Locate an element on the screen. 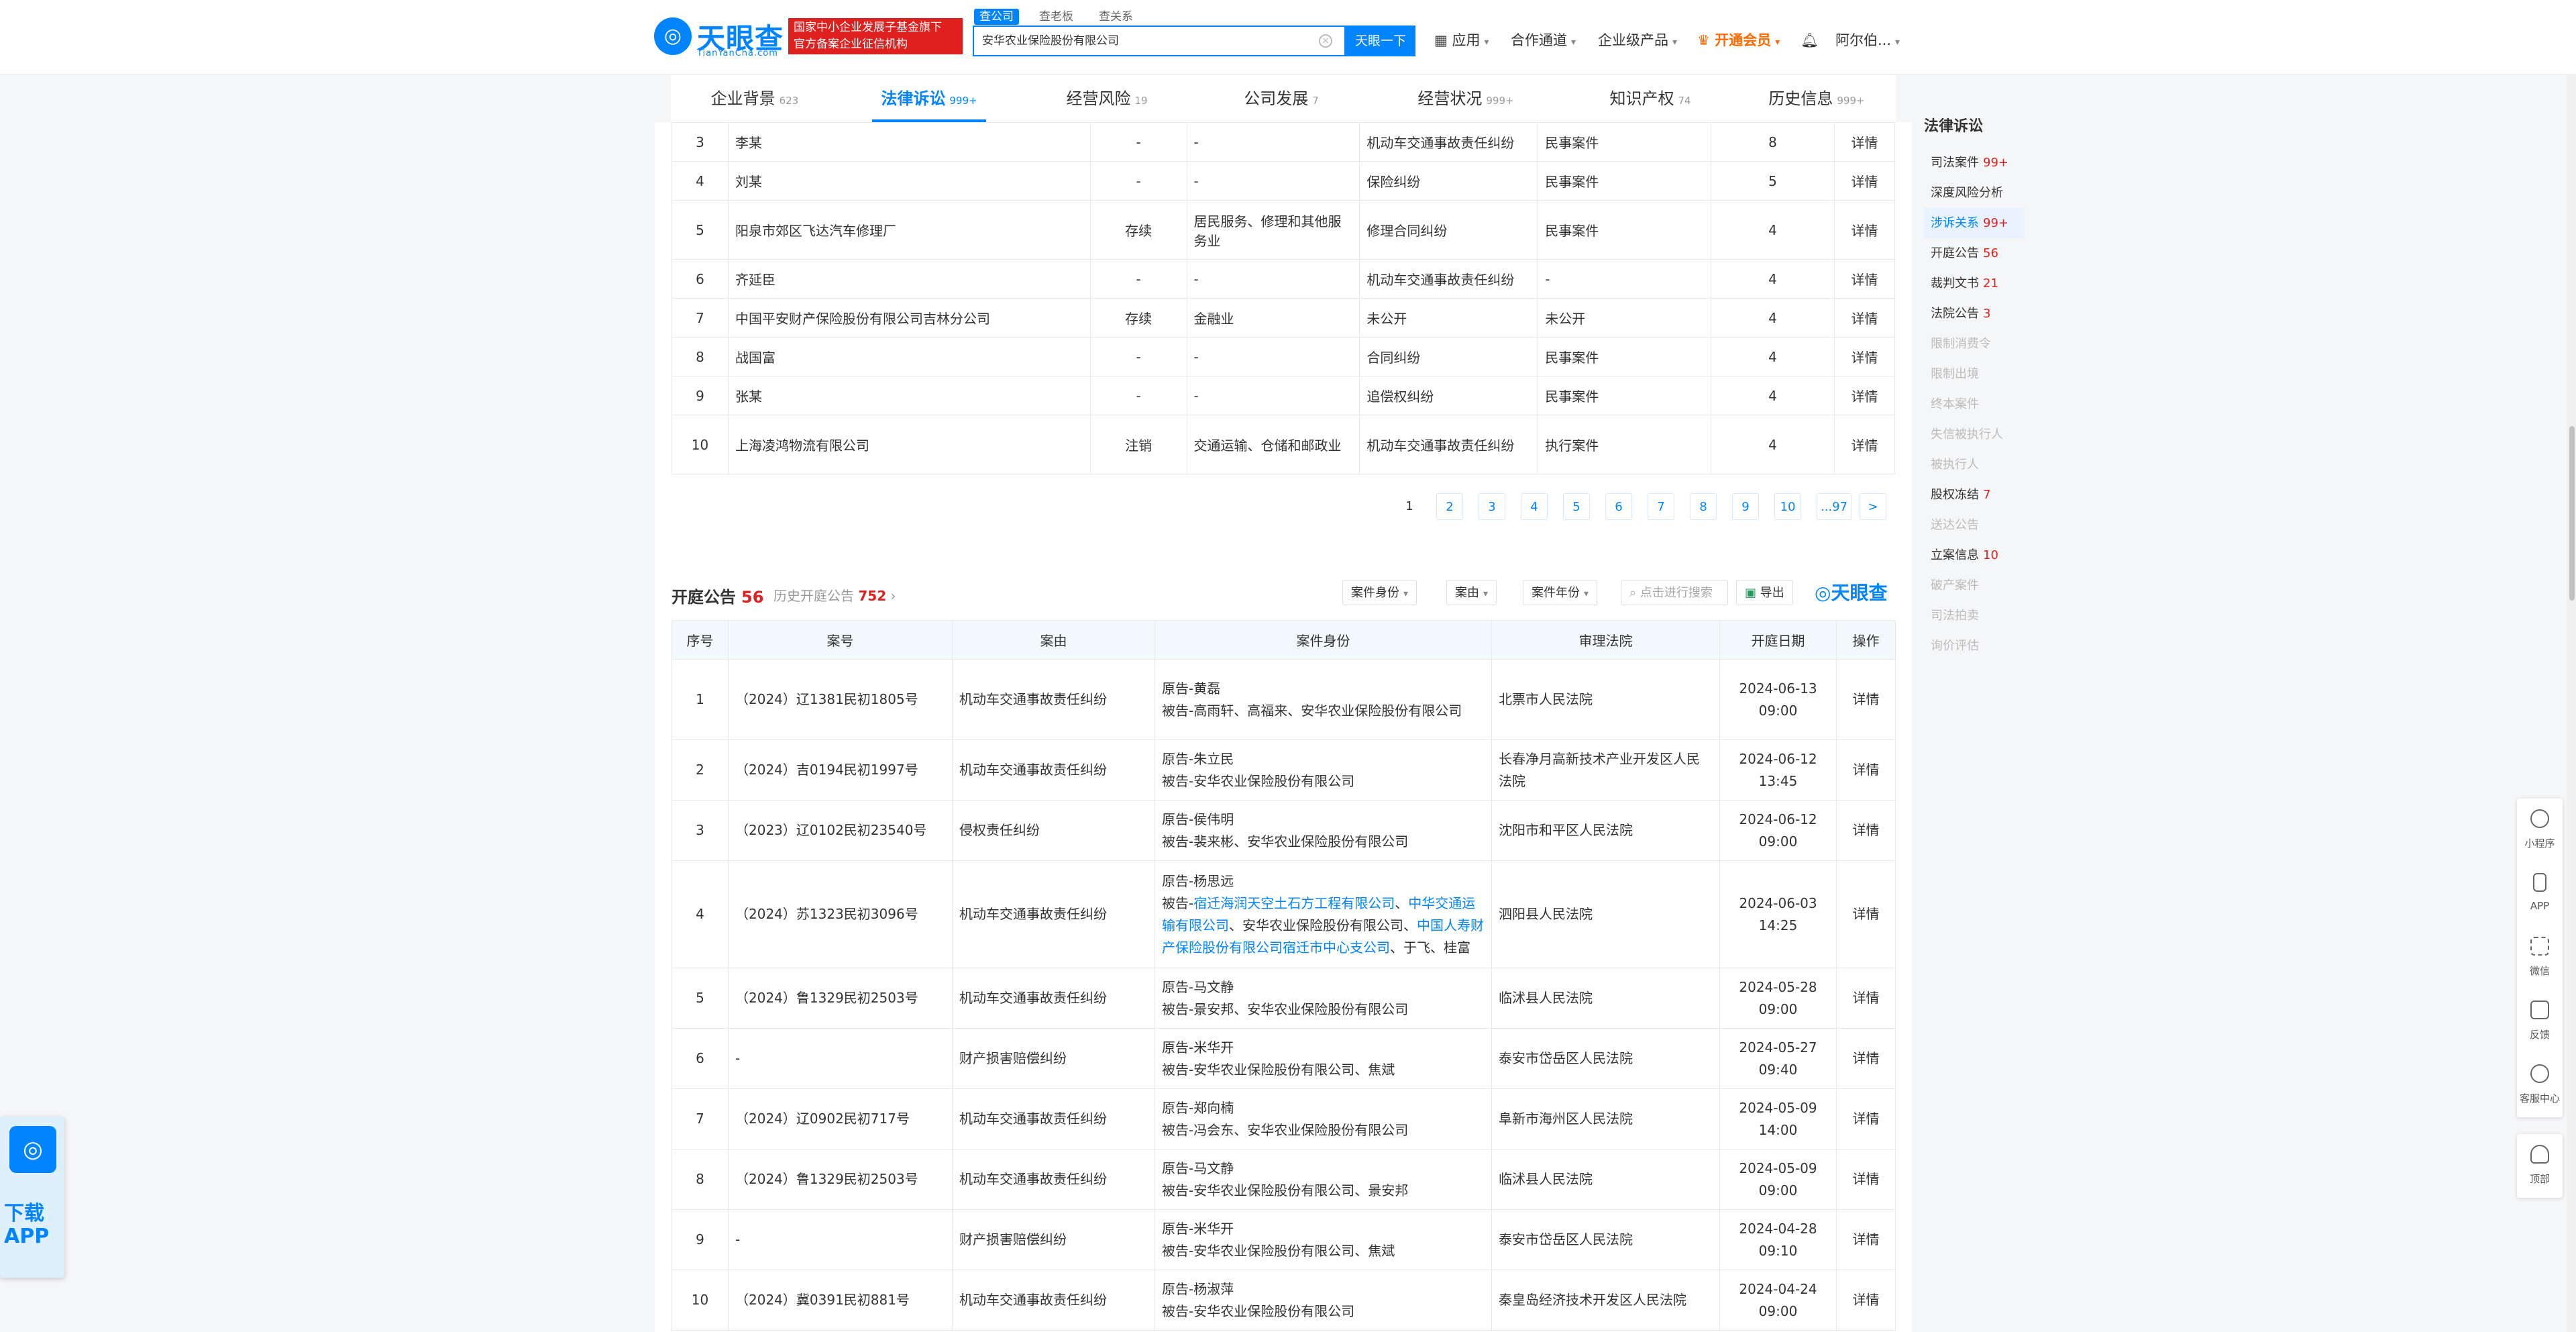 This screenshot has height=1332, width=2576. export-label: 导出 is located at coordinates (1772, 593).